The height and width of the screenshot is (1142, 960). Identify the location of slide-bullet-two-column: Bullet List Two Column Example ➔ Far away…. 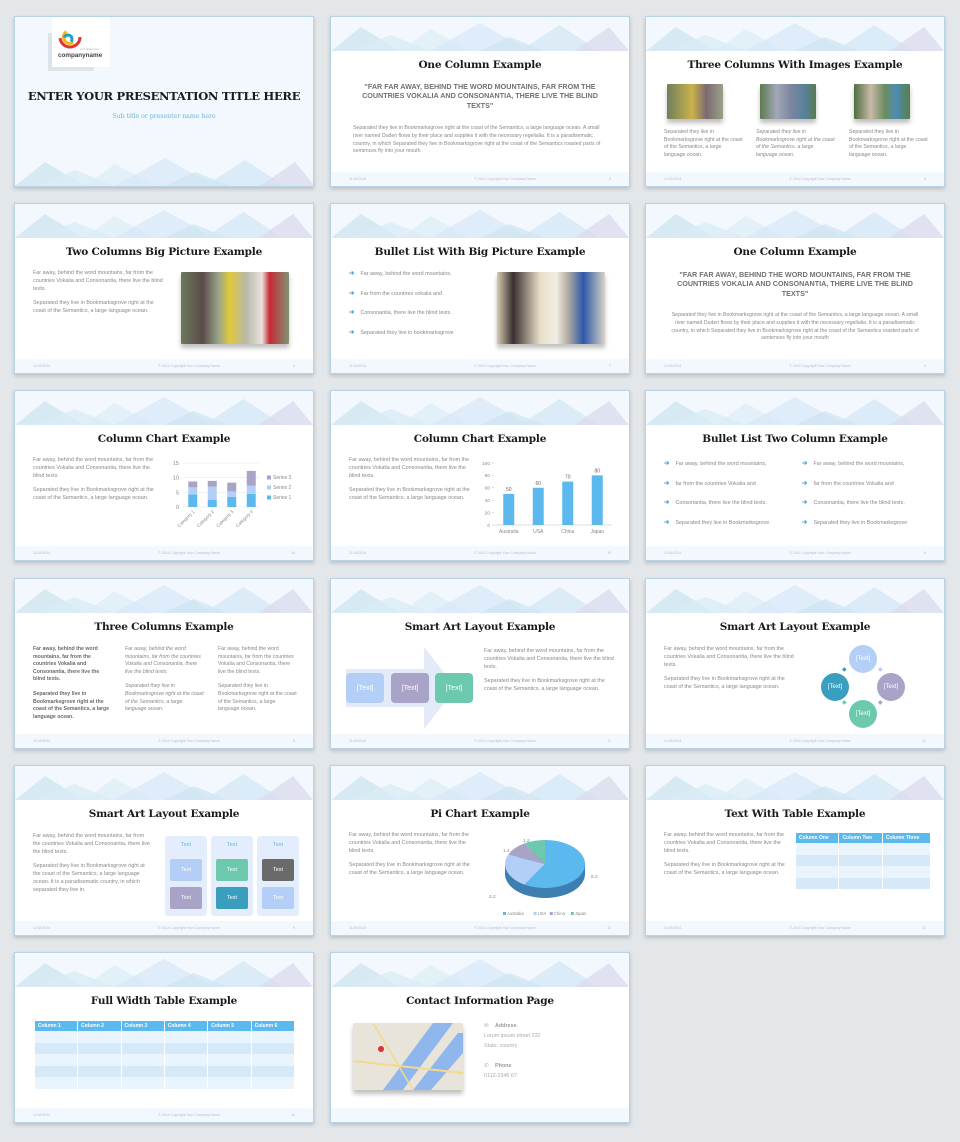
(795, 475).